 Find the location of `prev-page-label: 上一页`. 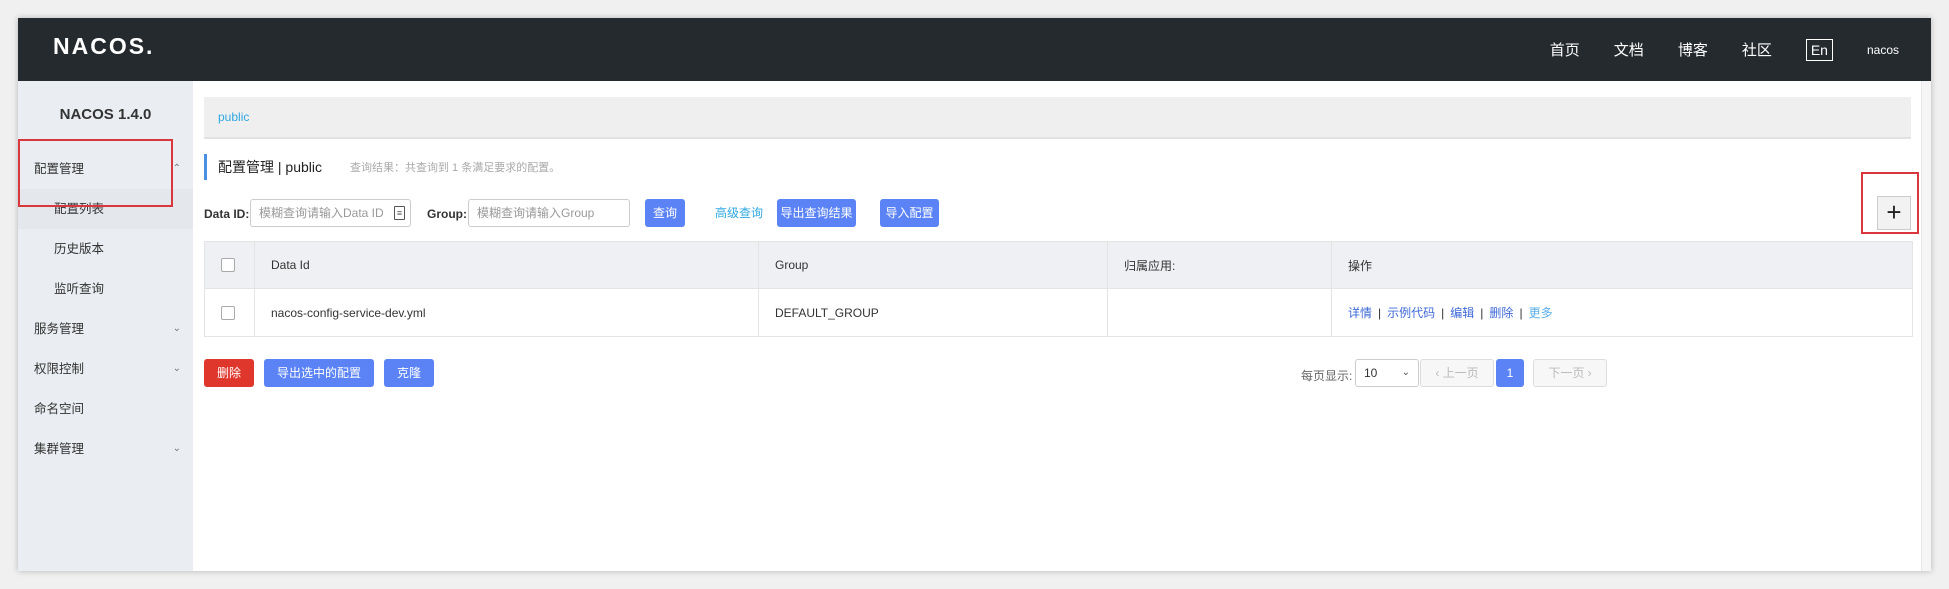

prev-page-label: 上一页 is located at coordinates (1460, 373).